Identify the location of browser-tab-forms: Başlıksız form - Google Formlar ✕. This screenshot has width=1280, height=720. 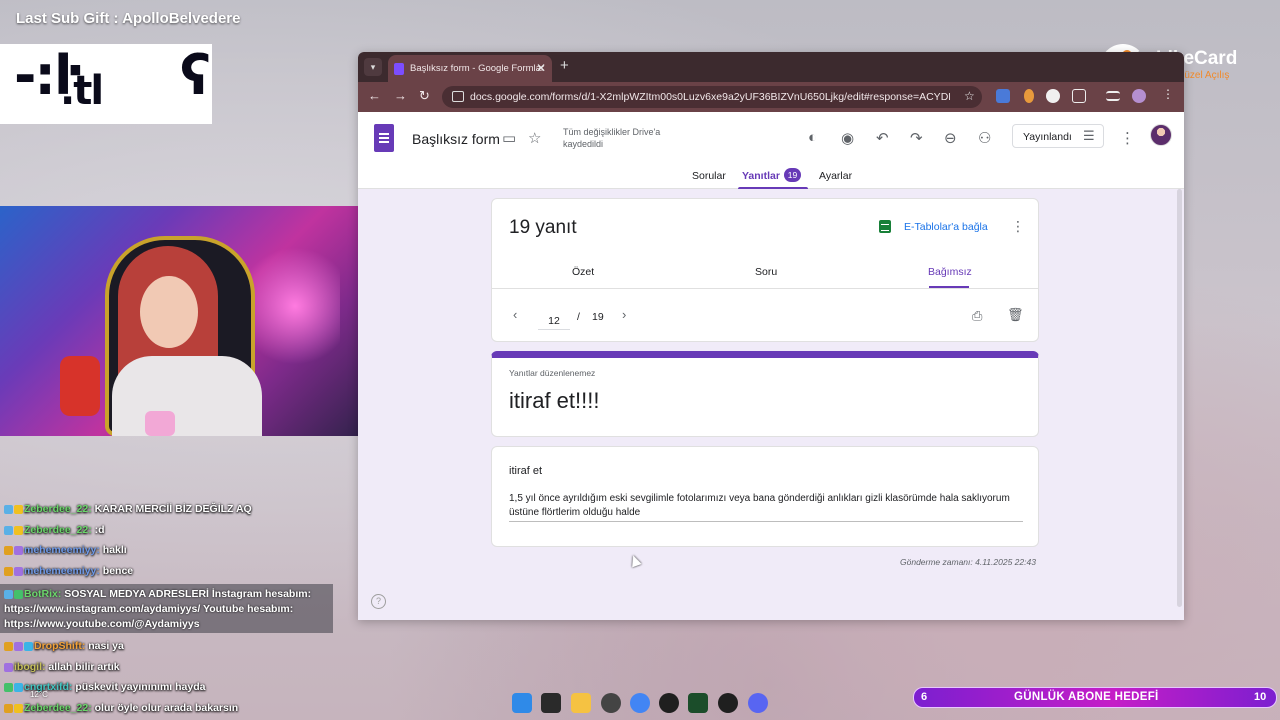
(470, 68).